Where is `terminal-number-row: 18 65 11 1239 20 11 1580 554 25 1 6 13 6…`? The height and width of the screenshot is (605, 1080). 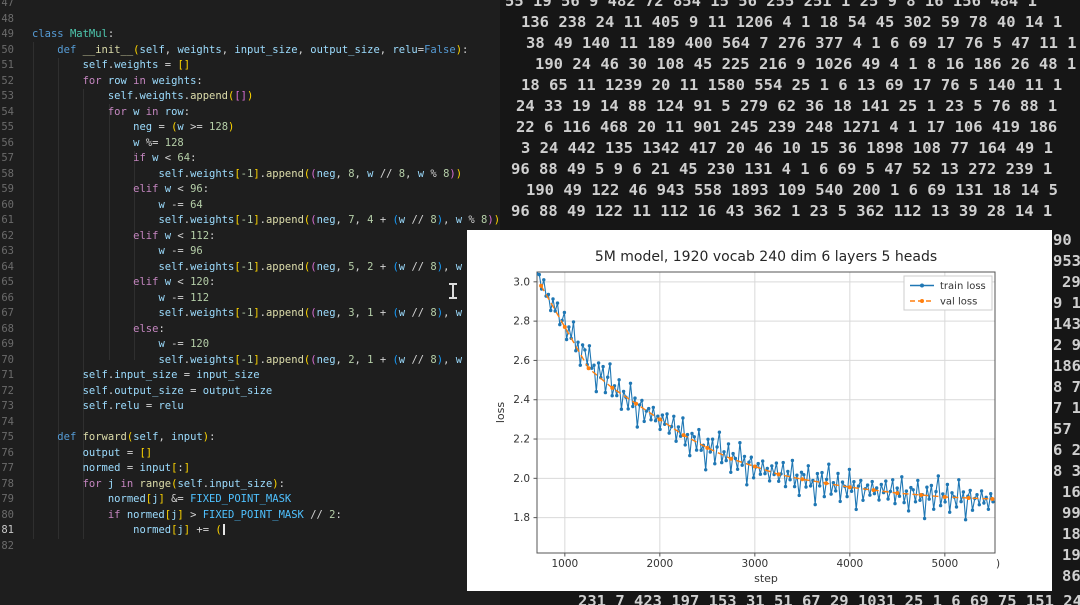 terminal-number-row: 18 65 11 1239 20 11 1580 554 25 1 6 13 6… is located at coordinates (792, 85).